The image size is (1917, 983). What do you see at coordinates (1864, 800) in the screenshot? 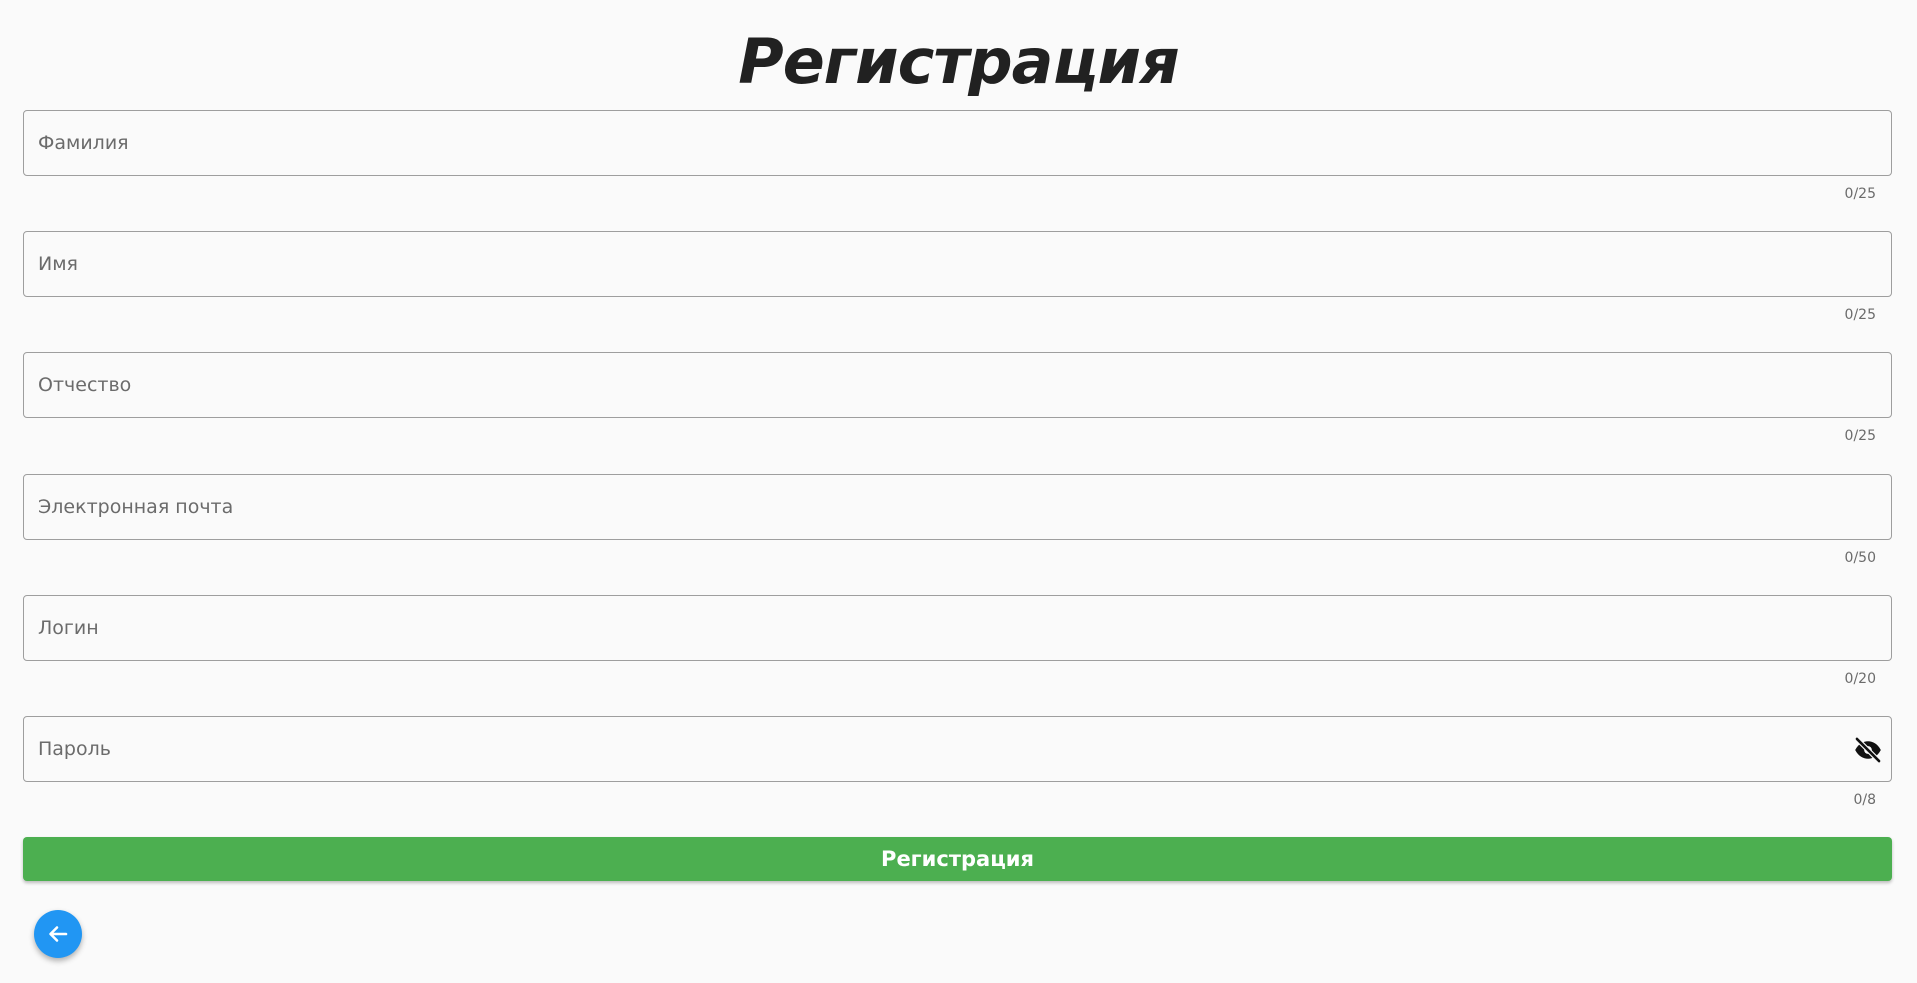
I see `password-char-counter: 0/8` at bounding box center [1864, 800].